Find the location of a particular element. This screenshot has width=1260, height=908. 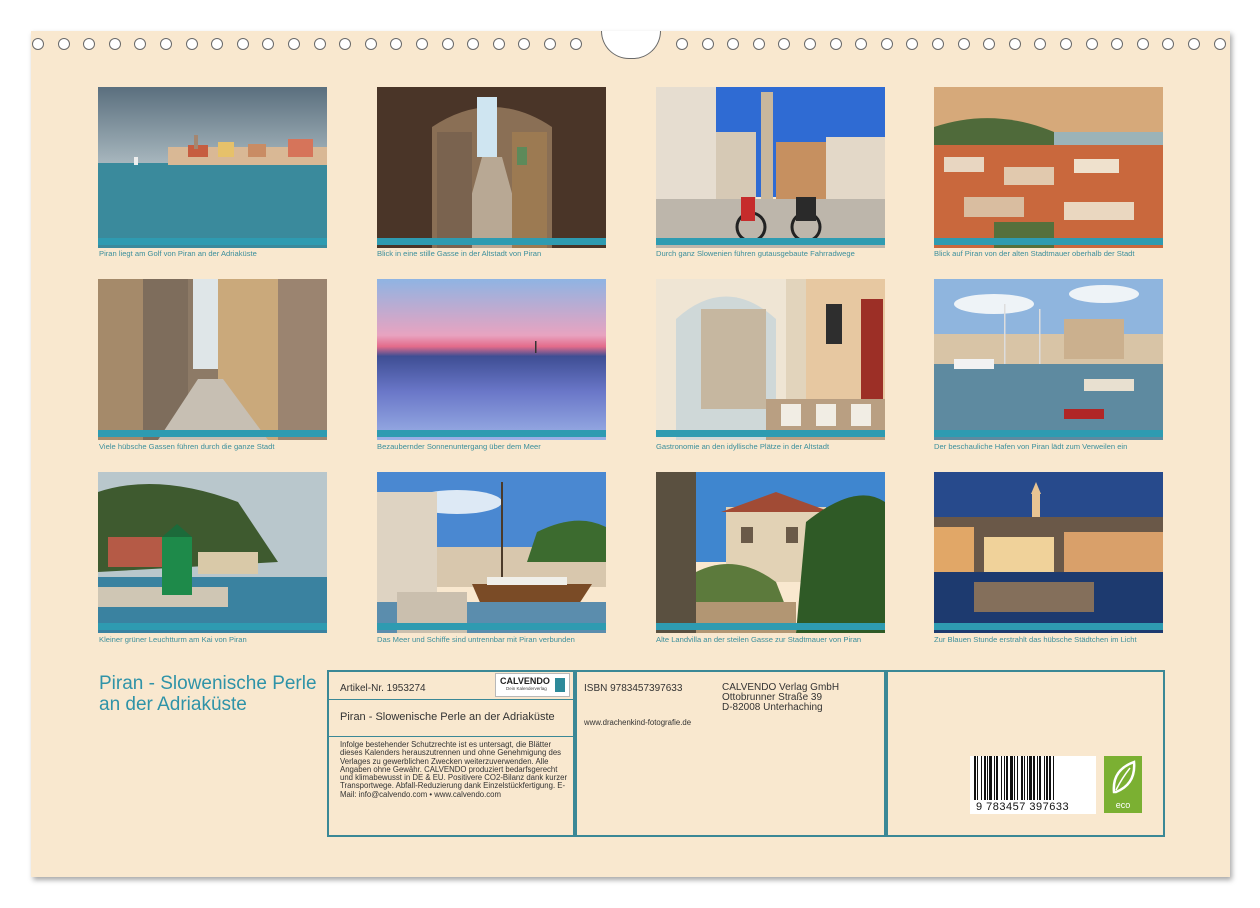

photo-piran-bay is located at coordinates (212, 167).